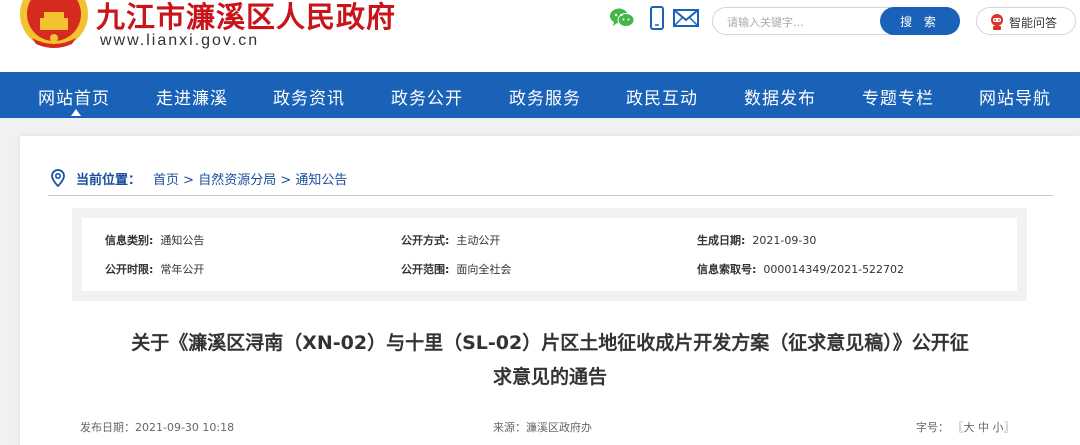  Describe the element at coordinates (932, 427) in the screenshot. I see `font-size-label: 字号：` at that location.